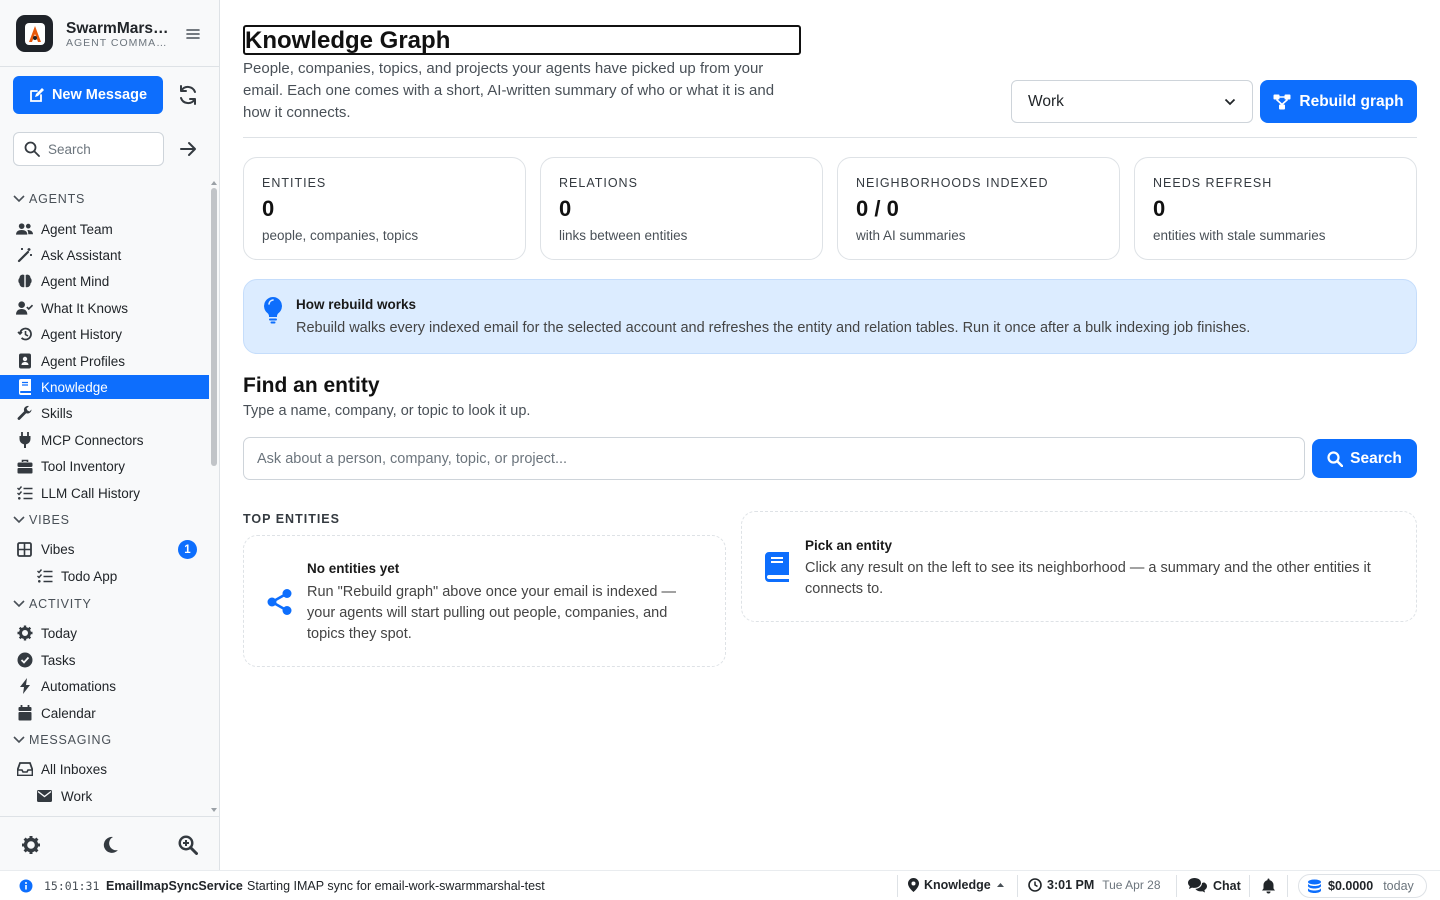 The image size is (1440, 900). What do you see at coordinates (522, 40) in the screenshot?
I see `page-title: Knowledge Graph` at bounding box center [522, 40].